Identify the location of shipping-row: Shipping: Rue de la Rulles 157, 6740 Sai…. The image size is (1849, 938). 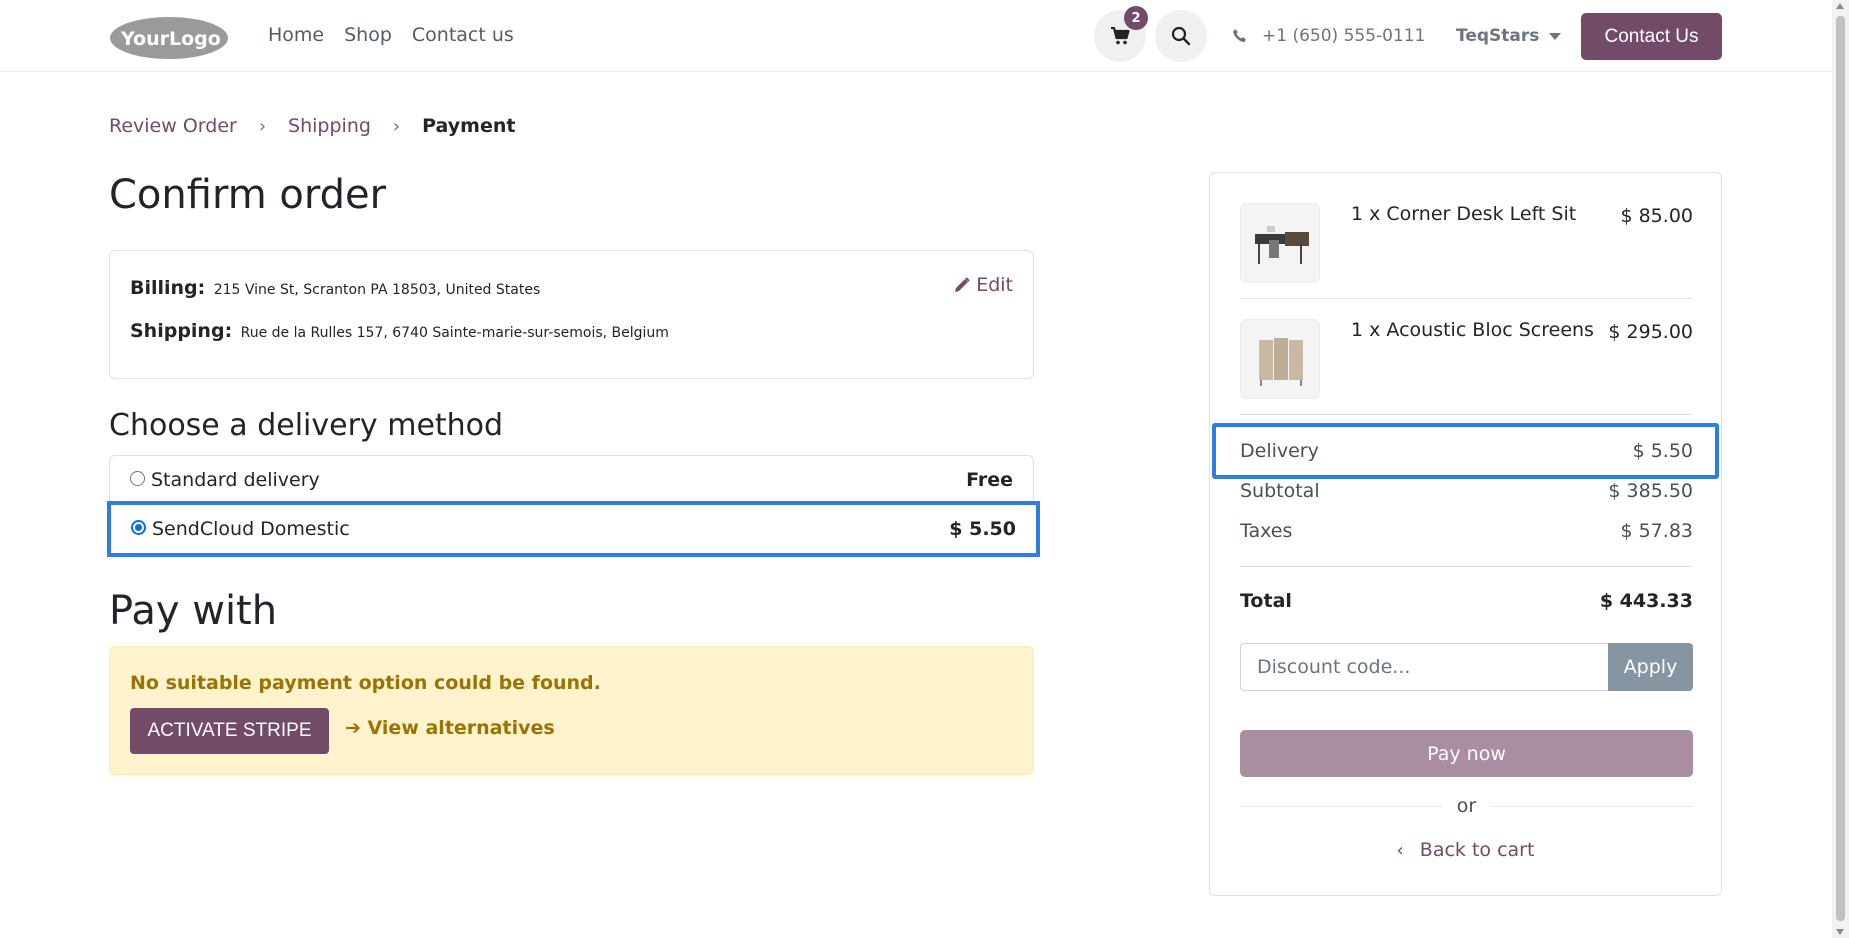
(399, 331).